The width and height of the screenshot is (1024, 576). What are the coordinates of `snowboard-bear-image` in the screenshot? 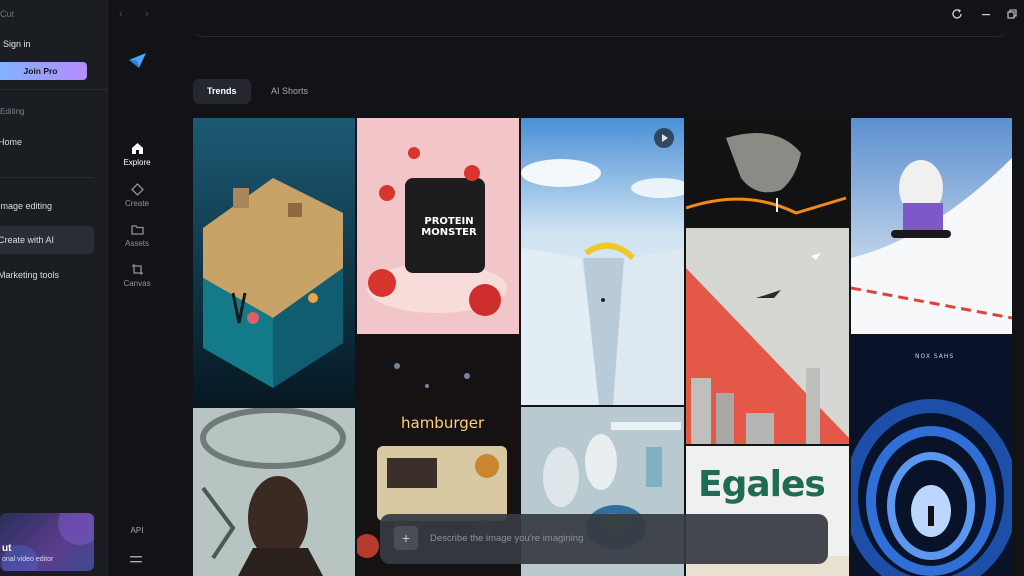 It's located at (931, 226).